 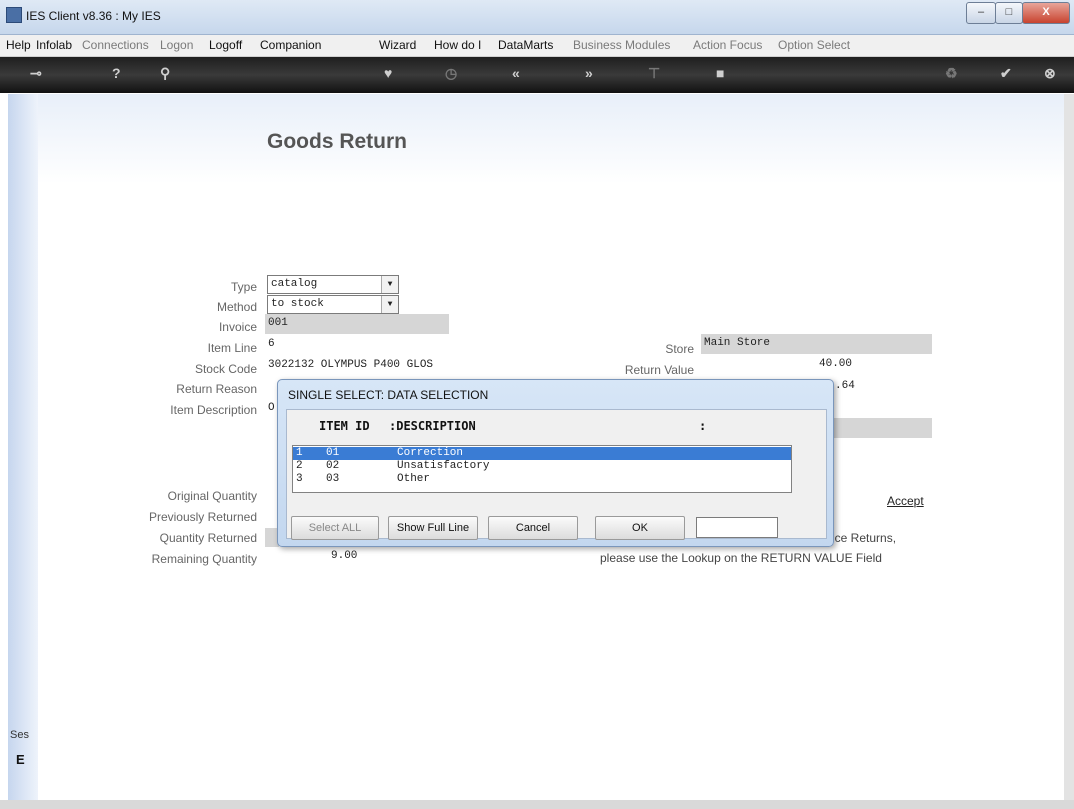 What do you see at coordinates (388, 73) in the screenshot?
I see `heart-icon: ♥` at bounding box center [388, 73].